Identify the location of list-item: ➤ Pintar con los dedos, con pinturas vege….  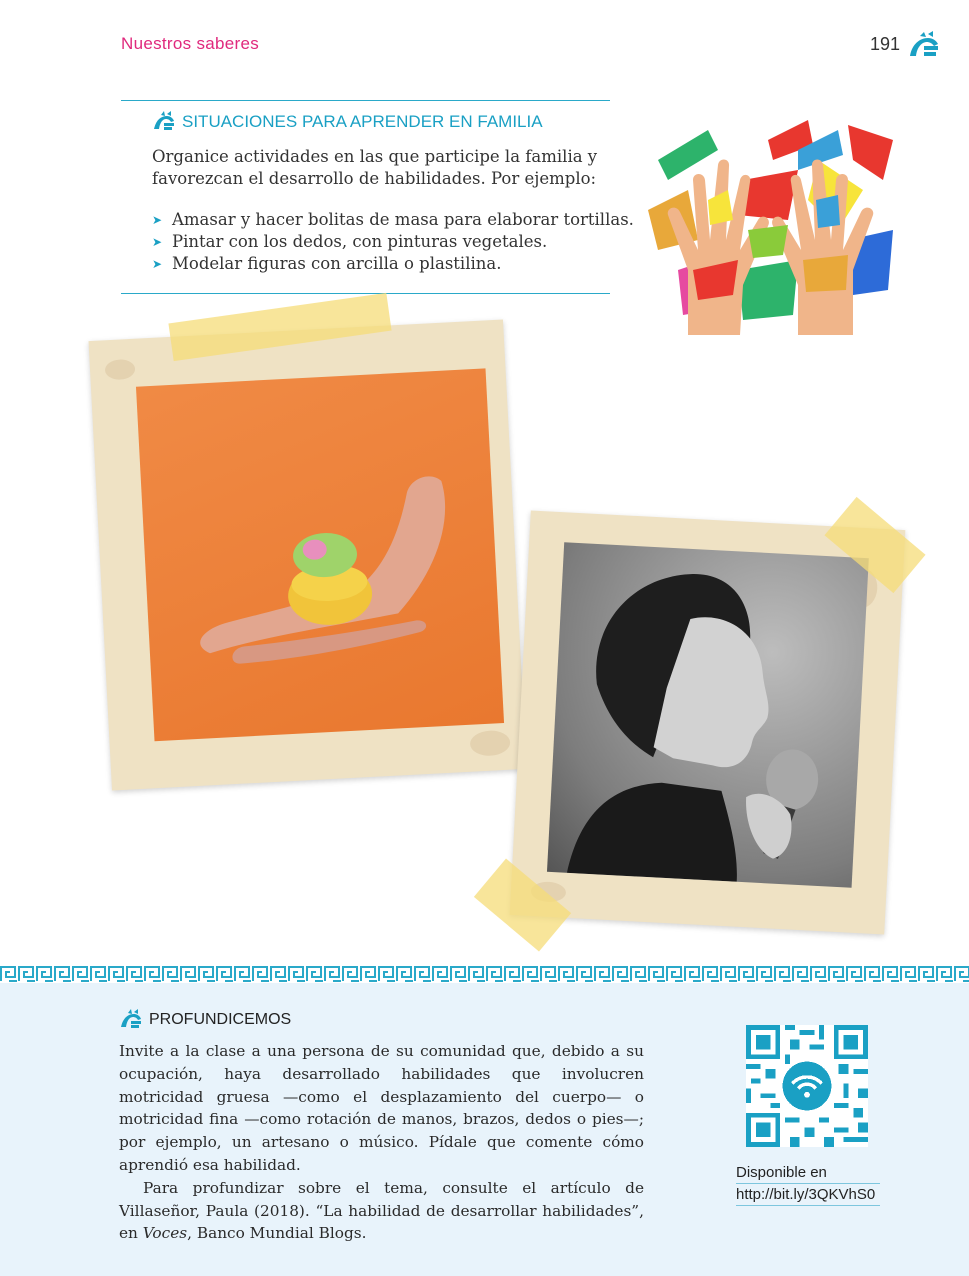
(393, 242).